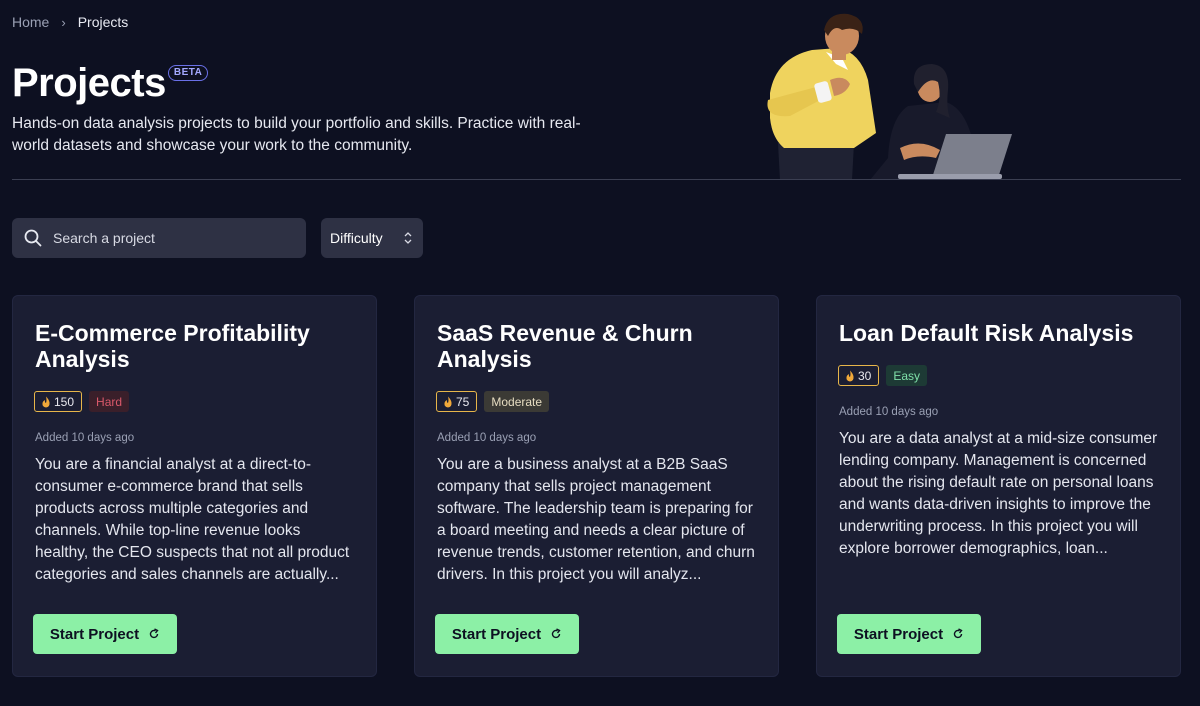 The width and height of the screenshot is (1200, 706). What do you see at coordinates (30, 22) in the screenshot?
I see `breadcrumb-home-link: Home` at bounding box center [30, 22].